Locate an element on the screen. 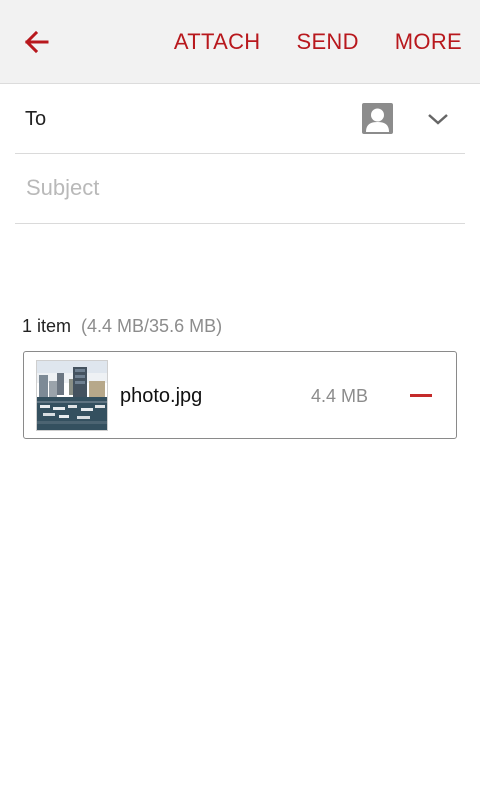 The width and height of the screenshot is (480, 800). attachment-size-summary: (4.4 MB/35.6 MB) is located at coordinates (152, 326).